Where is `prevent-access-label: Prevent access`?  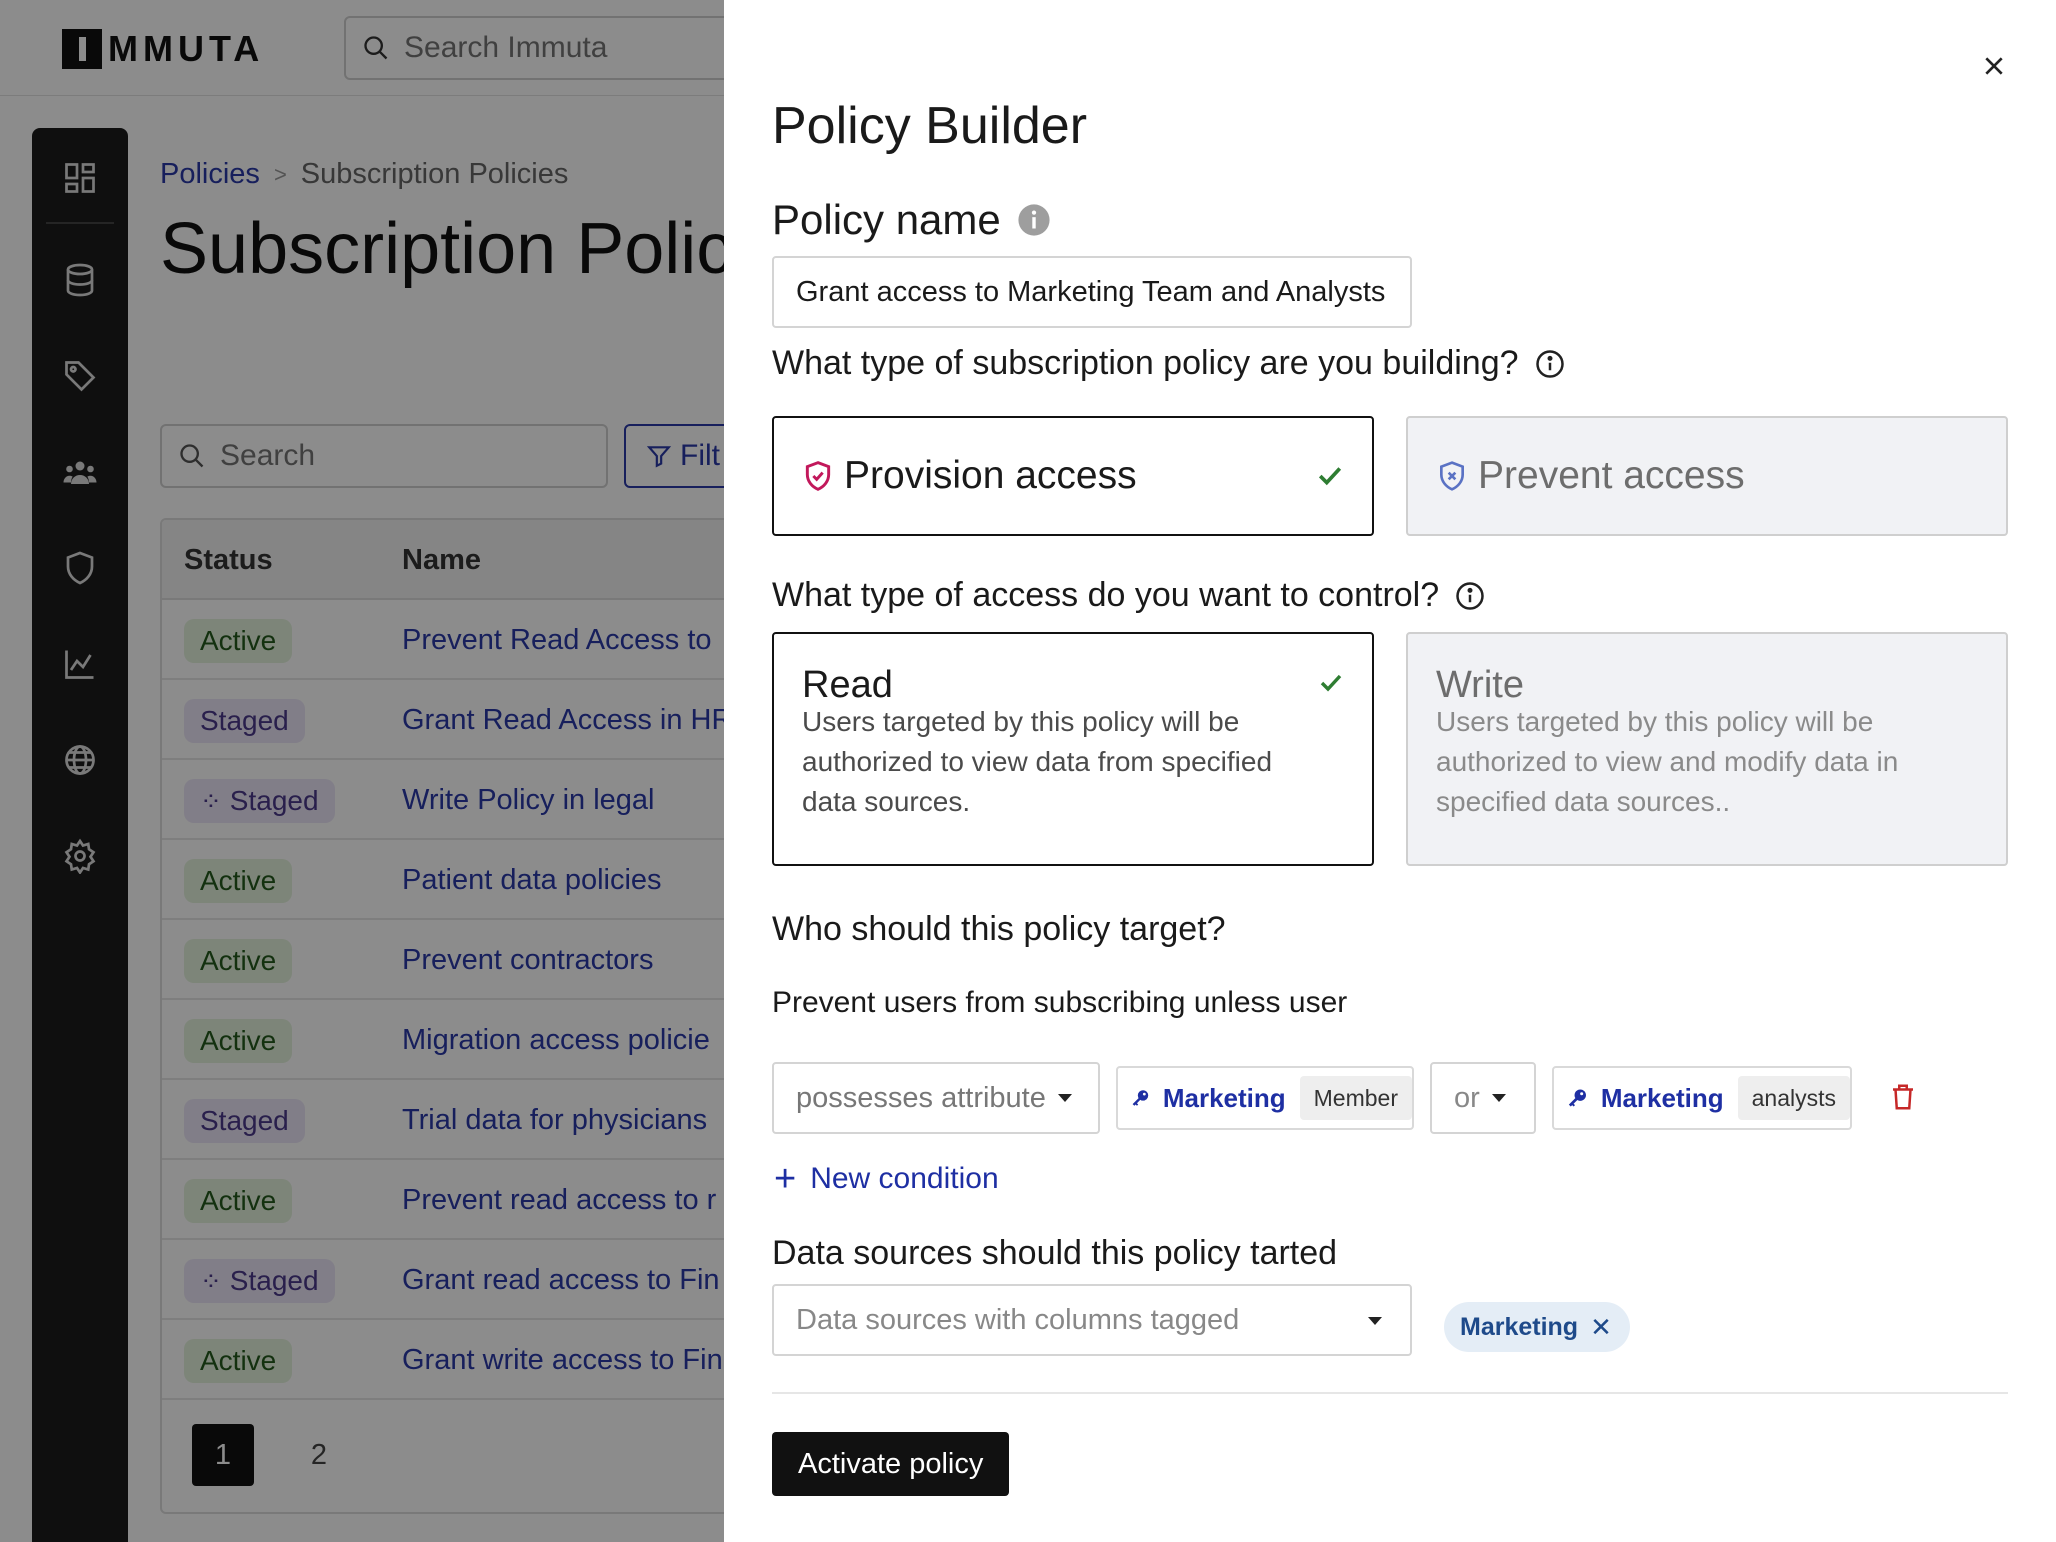
prevent-access-label: Prevent access is located at coordinates (1611, 475).